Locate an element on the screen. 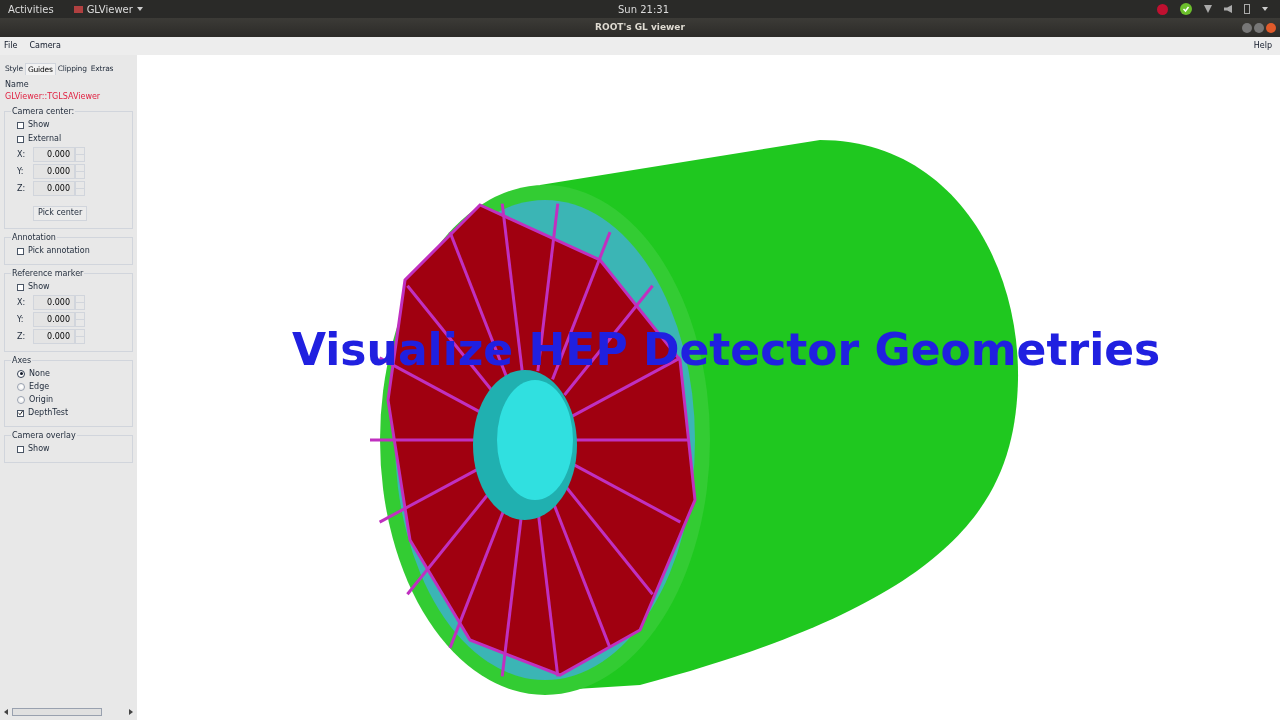 This screenshot has width=1280, height=720. scroll-left-icon is located at coordinates (6, 712).